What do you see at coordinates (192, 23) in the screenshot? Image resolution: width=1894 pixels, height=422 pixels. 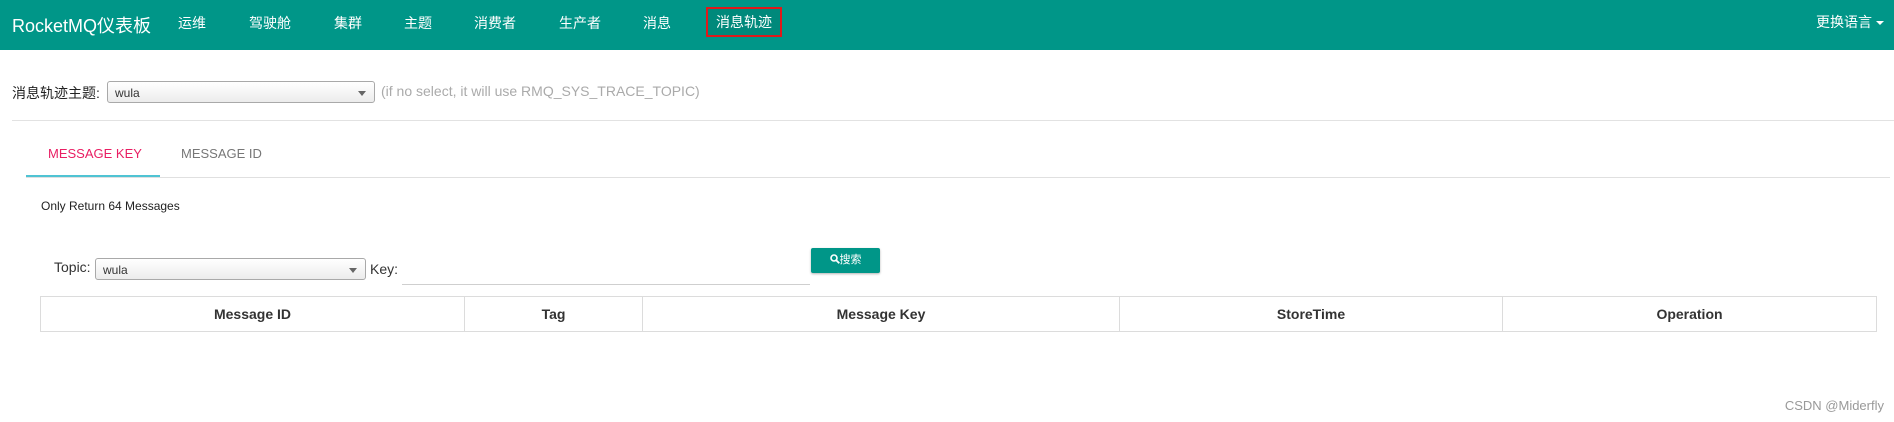 I see `nav-item-ops: 运维` at bounding box center [192, 23].